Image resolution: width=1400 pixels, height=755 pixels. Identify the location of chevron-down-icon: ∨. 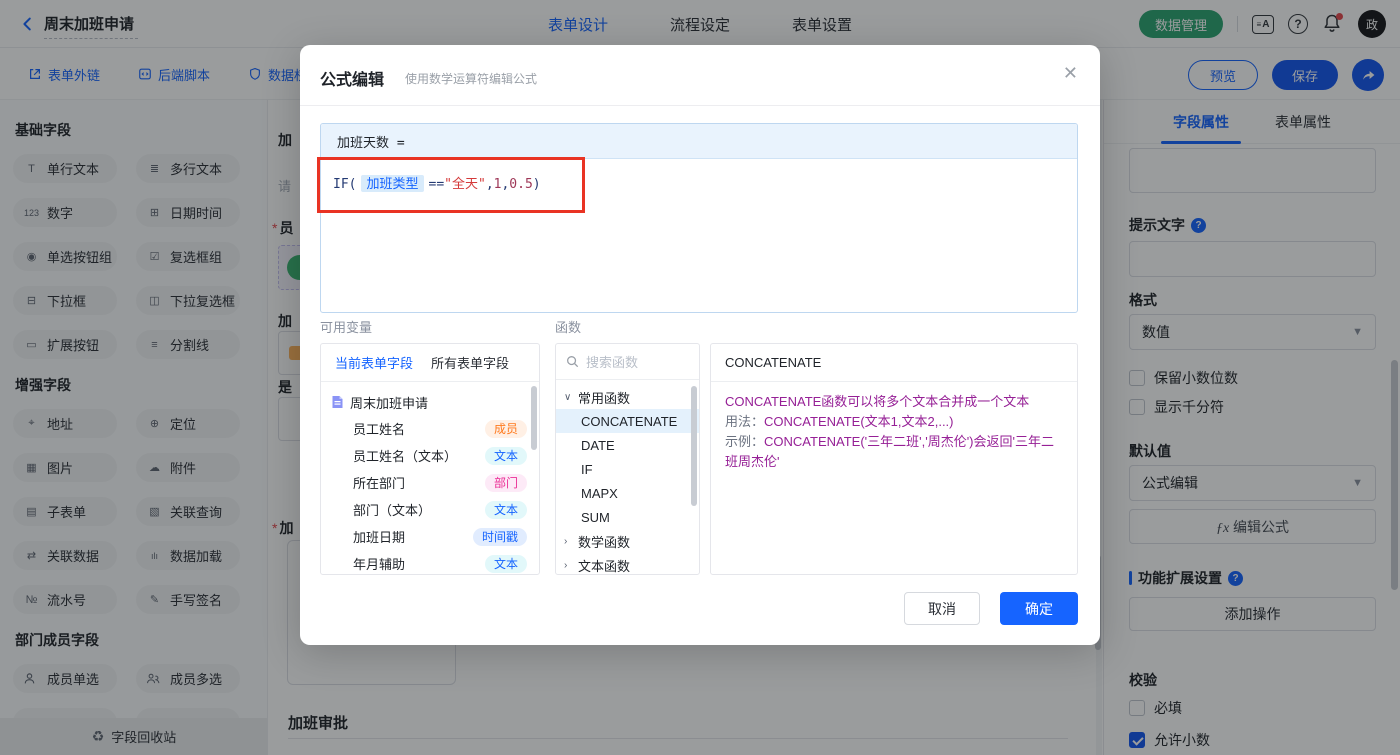
(568, 397).